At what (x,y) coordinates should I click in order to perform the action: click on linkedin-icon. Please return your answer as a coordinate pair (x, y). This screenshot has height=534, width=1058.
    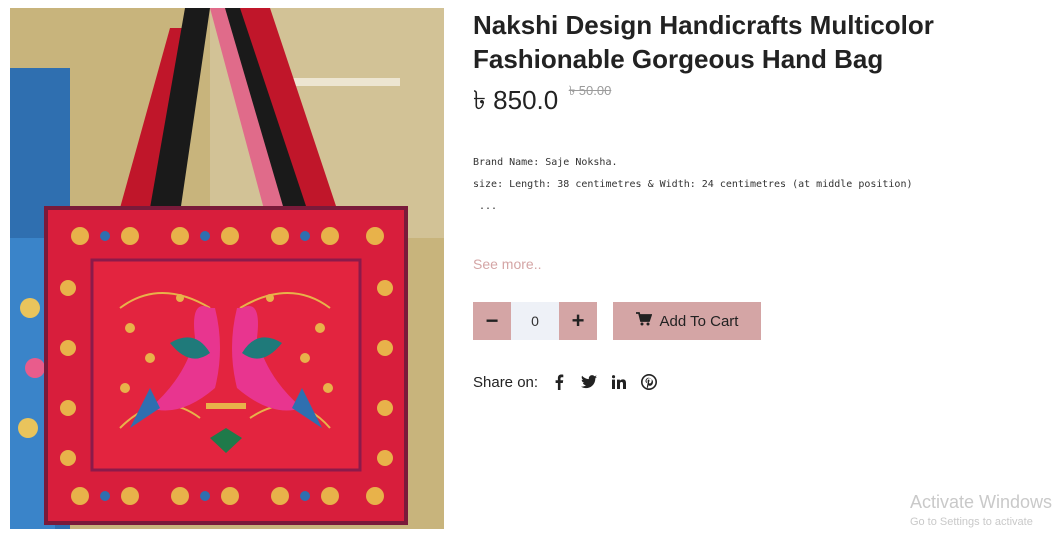
    Looking at the image, I should click on (619, 382).